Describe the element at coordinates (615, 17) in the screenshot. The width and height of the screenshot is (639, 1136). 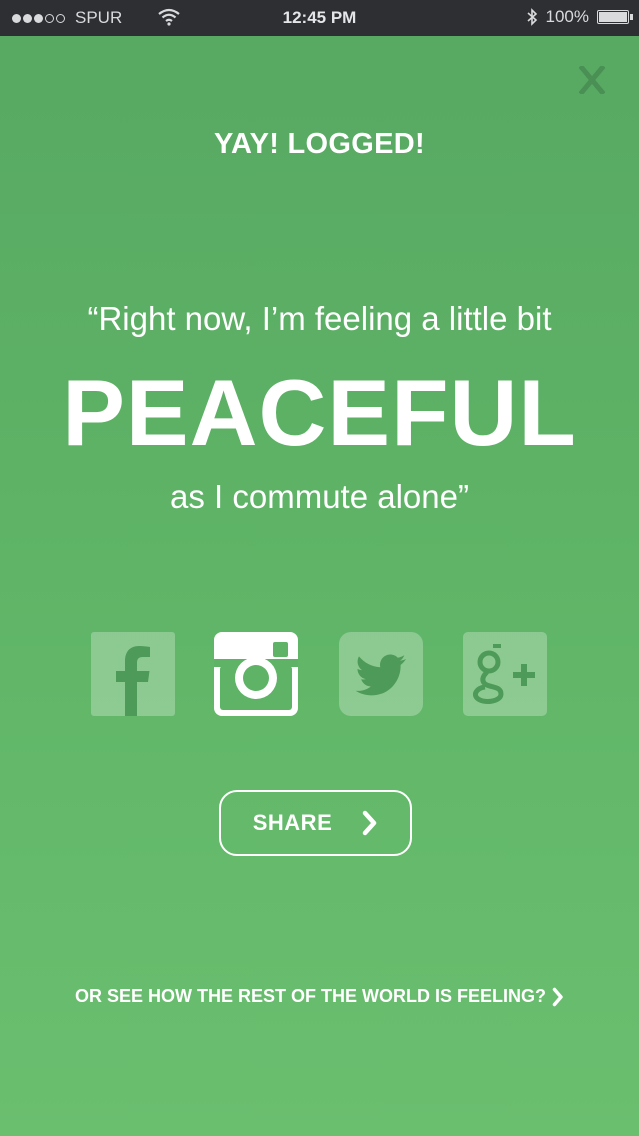
I see `battery-icon` at that location.